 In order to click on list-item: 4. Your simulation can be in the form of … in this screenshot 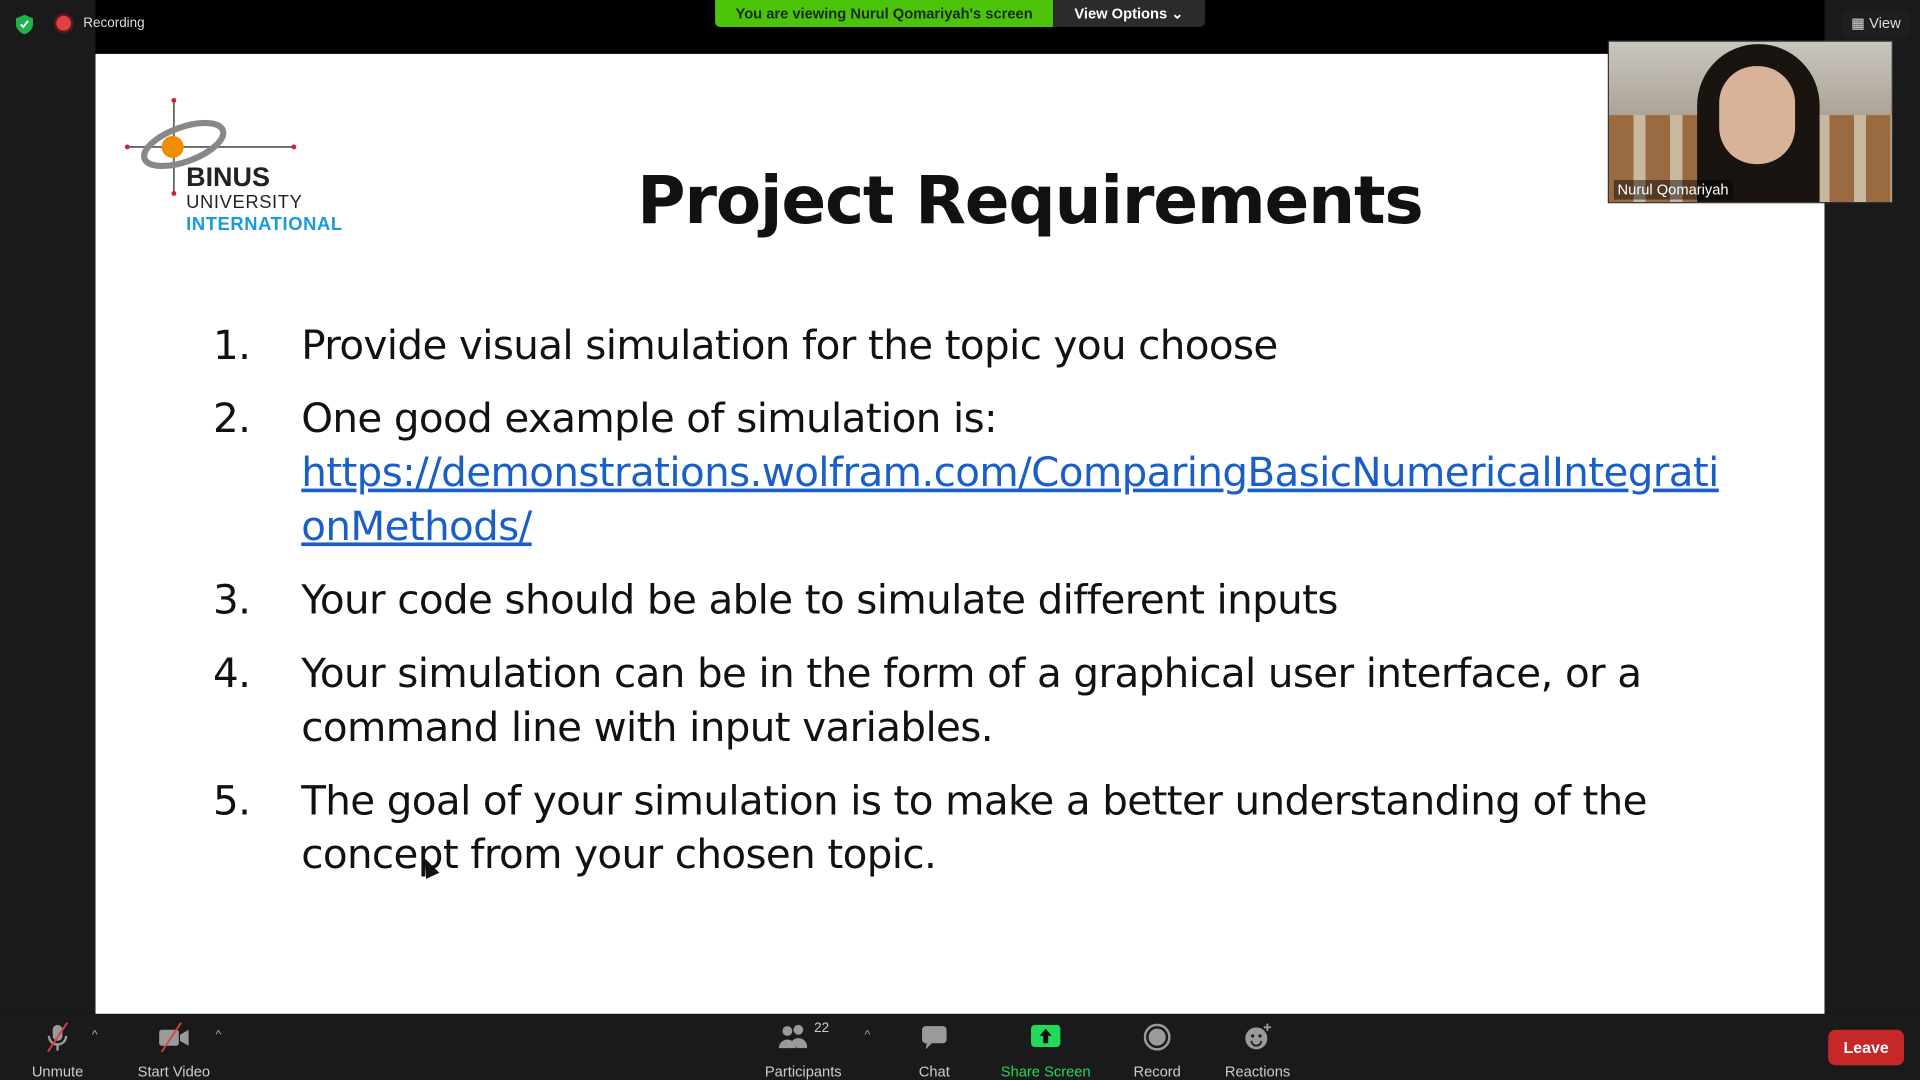, I will do `click(972, 701)`.